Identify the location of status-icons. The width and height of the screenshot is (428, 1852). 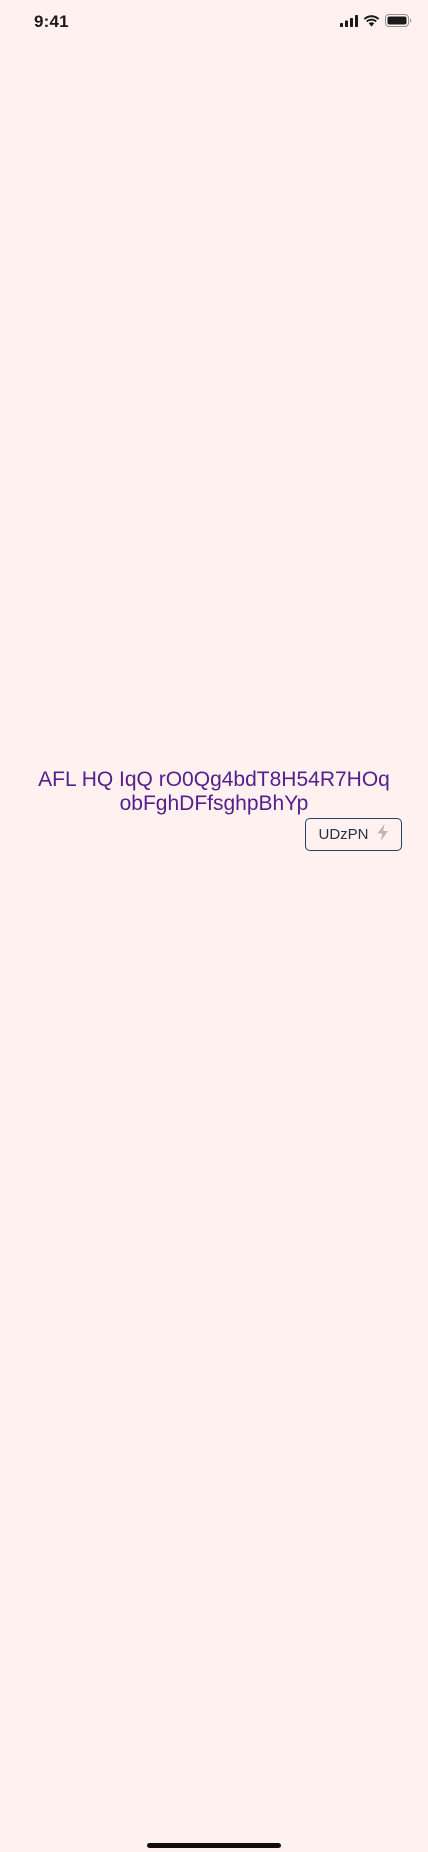
(376, 23).